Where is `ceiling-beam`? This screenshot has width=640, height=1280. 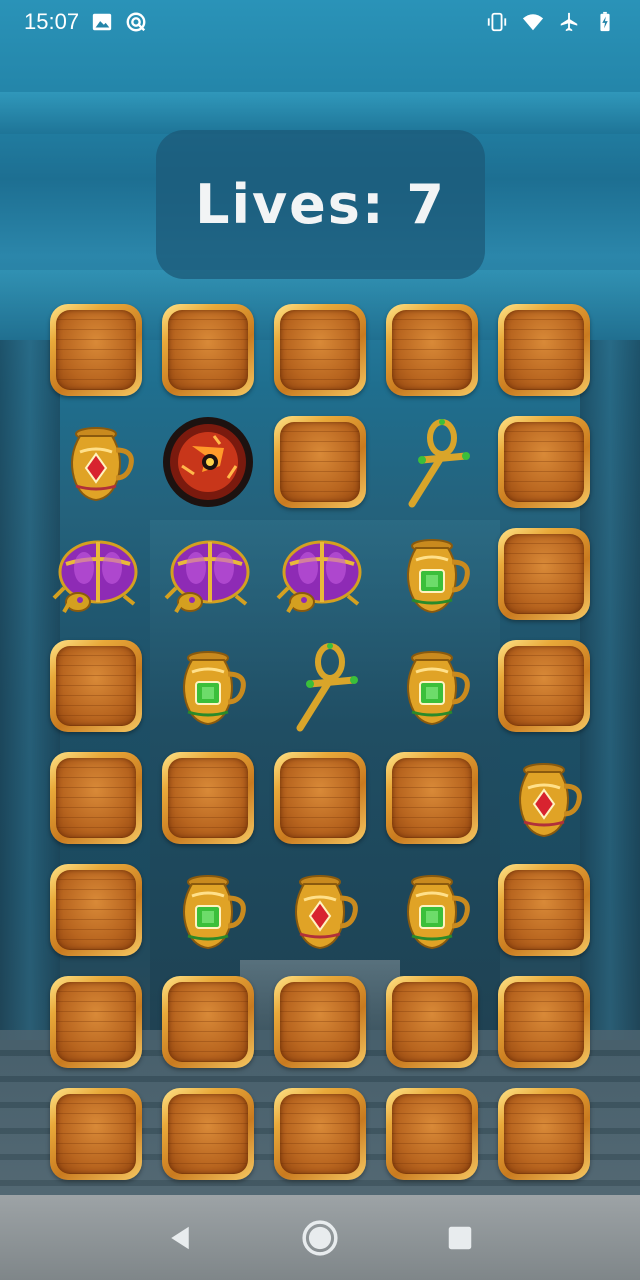 ceiling-beam is located at coordinates (320, 113).